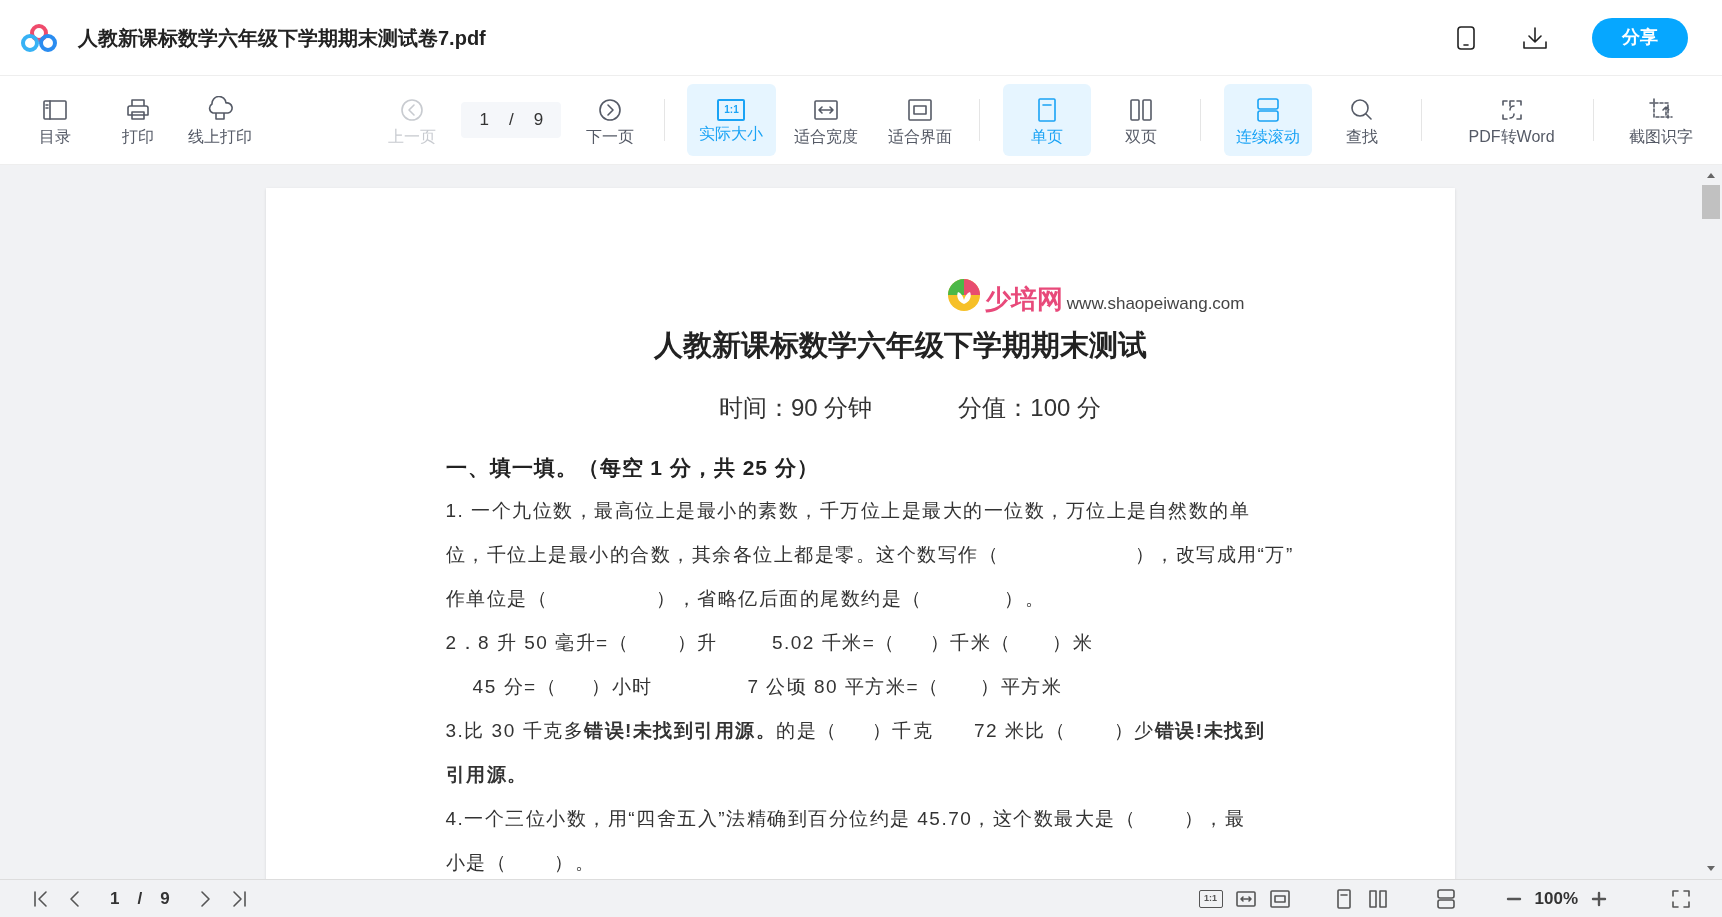 The image size is (1722, 917). I want to click on toolbar-button: 线上打印, so click(220, 120).